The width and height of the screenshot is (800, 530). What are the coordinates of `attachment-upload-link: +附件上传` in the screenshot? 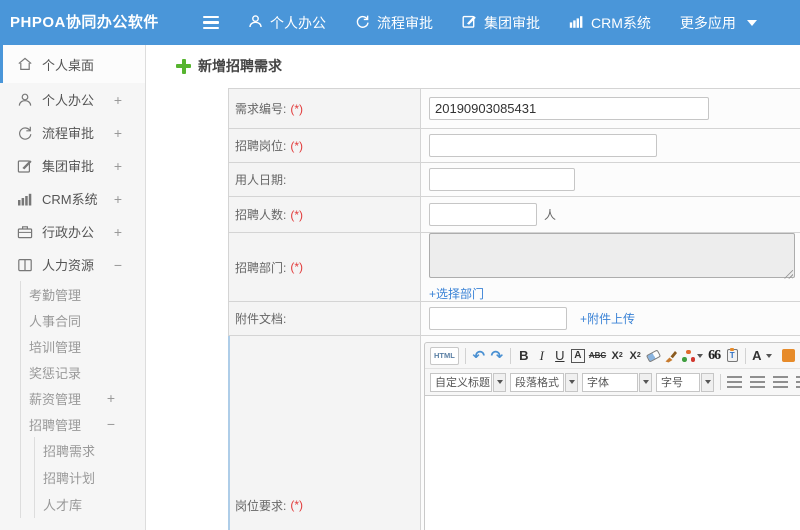 It's located at (607, 318).